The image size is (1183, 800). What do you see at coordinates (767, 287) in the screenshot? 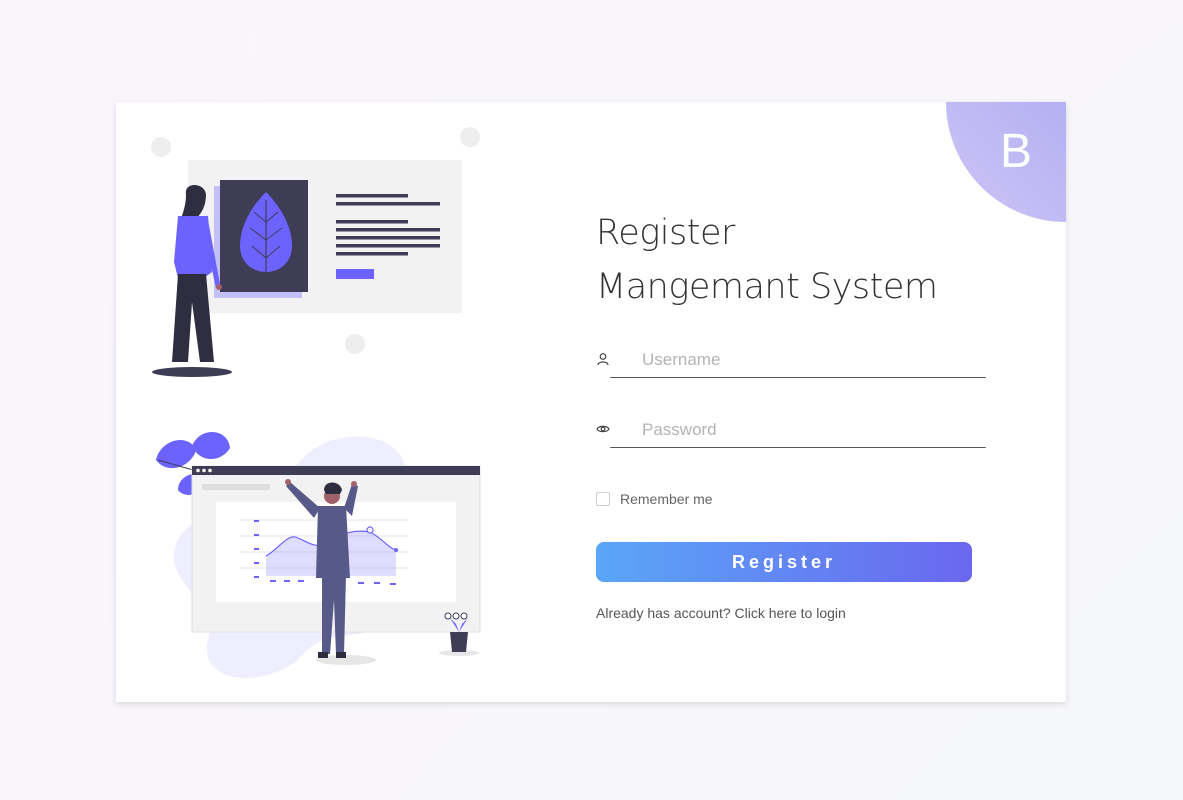
I see `title-line-2: Mangemant System` at bounding box center [767, 287].